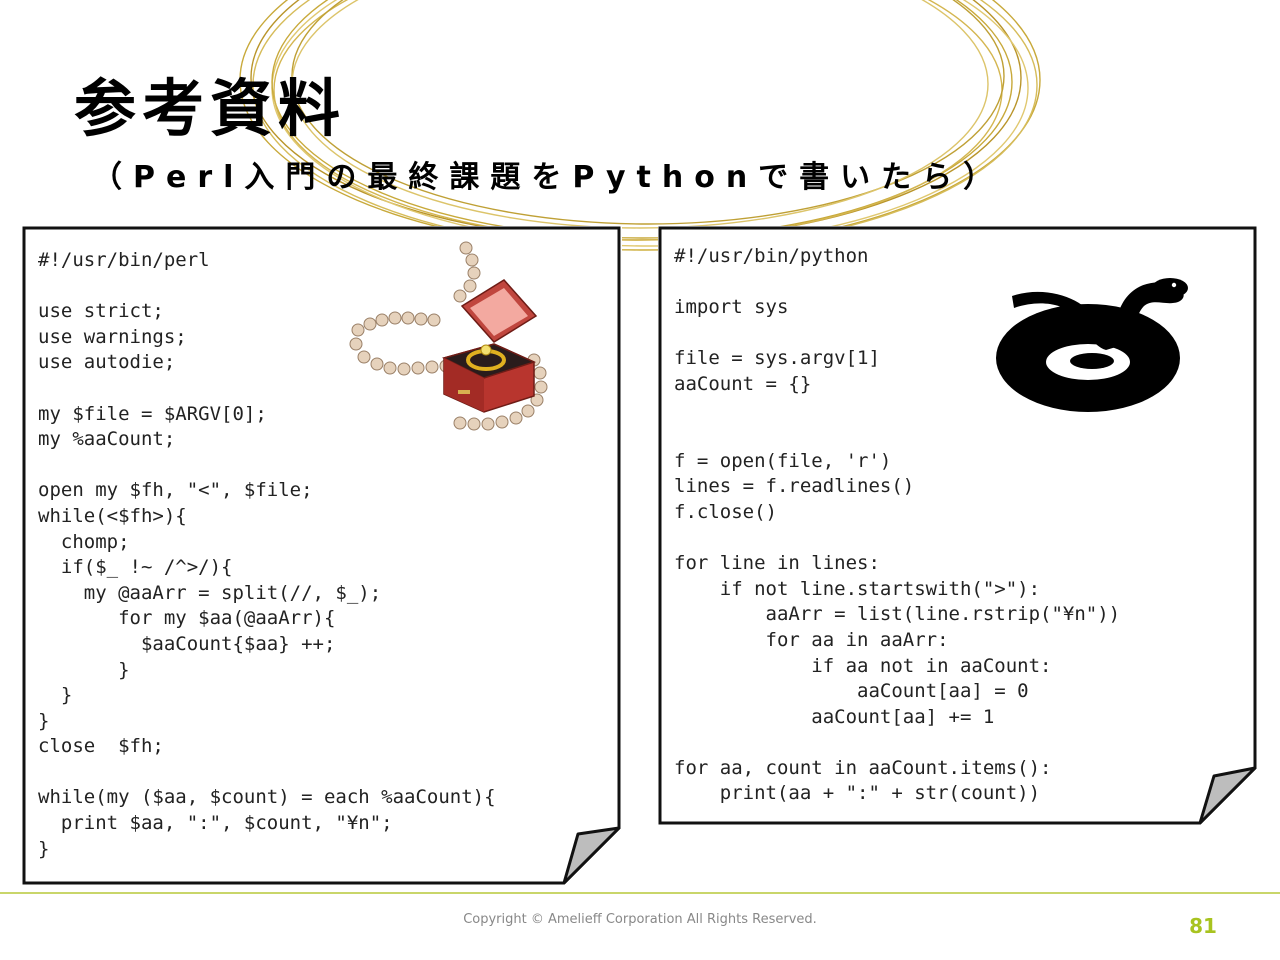 The height and width of the screenshot is (960, 1280). Describe the element at coordinates (640, 893) in the screenshot. I see `footer-divider` at that location.